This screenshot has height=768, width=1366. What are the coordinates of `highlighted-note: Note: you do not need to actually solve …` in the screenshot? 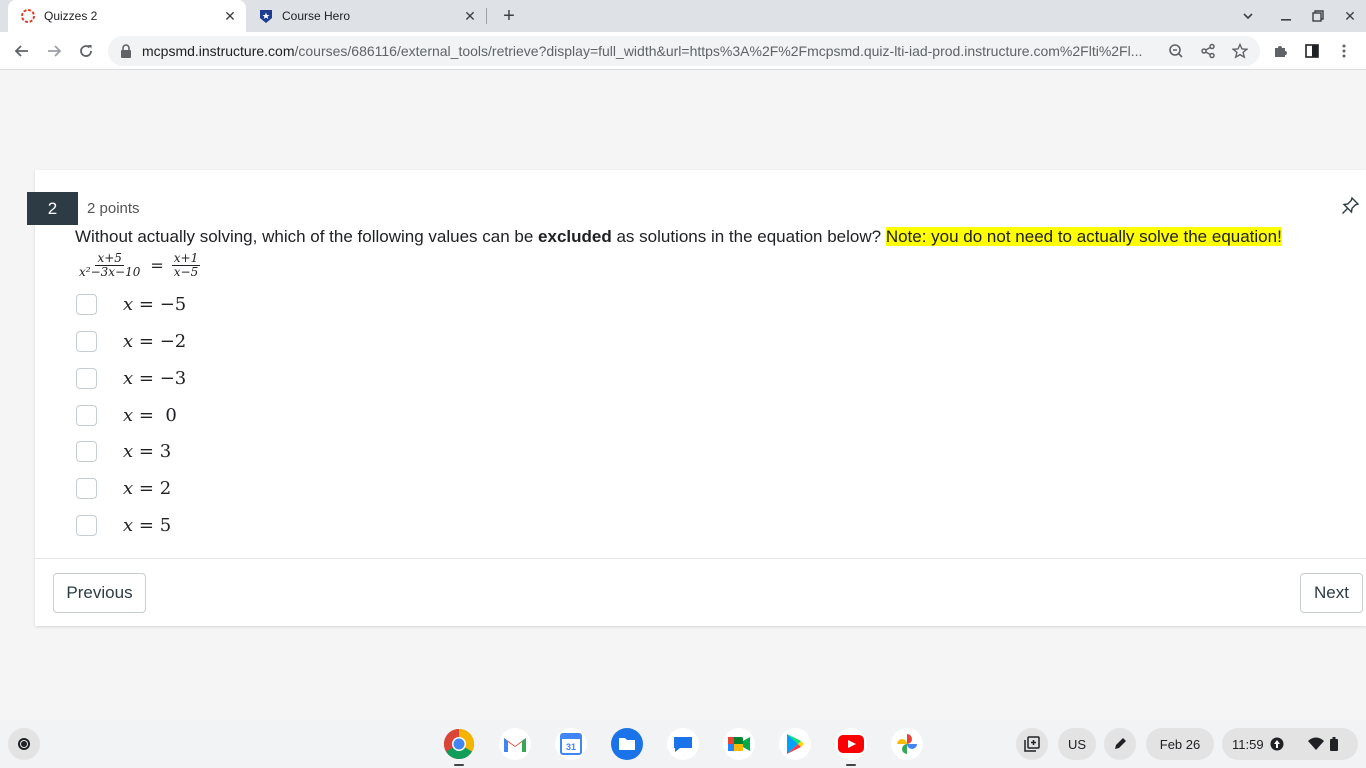 It's located at (1083, 236).